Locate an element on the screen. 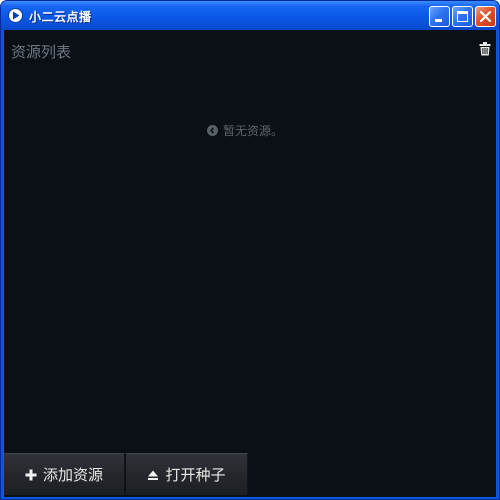 The height and width of the screenshot is (500, 500). add-resource-button: 添加资源 is located at coordinates (64, 474).